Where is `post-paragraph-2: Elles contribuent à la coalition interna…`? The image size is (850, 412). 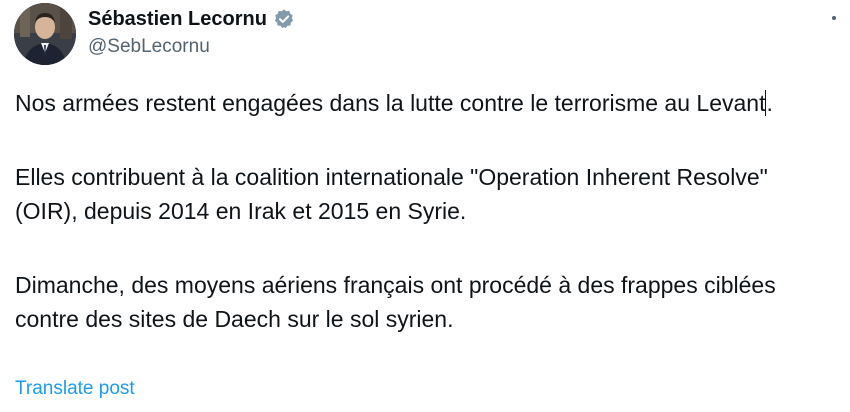
post-paragraph-2: Elles contribuent à la coalition interna… is located at coordinates (391, 194).